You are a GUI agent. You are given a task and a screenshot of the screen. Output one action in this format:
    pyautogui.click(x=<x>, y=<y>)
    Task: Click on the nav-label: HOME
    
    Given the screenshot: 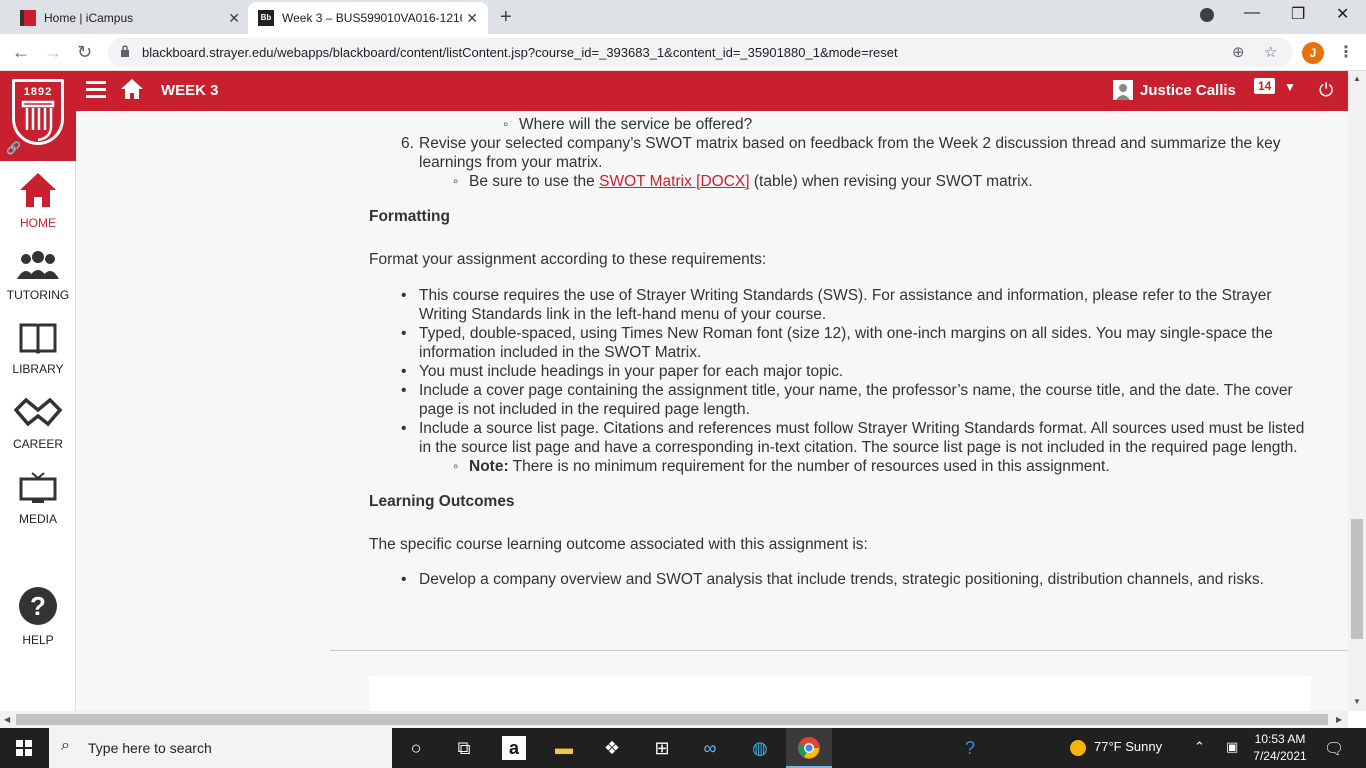 What is the action you would take?
    pyautogui.click(x=38, y=223)
    